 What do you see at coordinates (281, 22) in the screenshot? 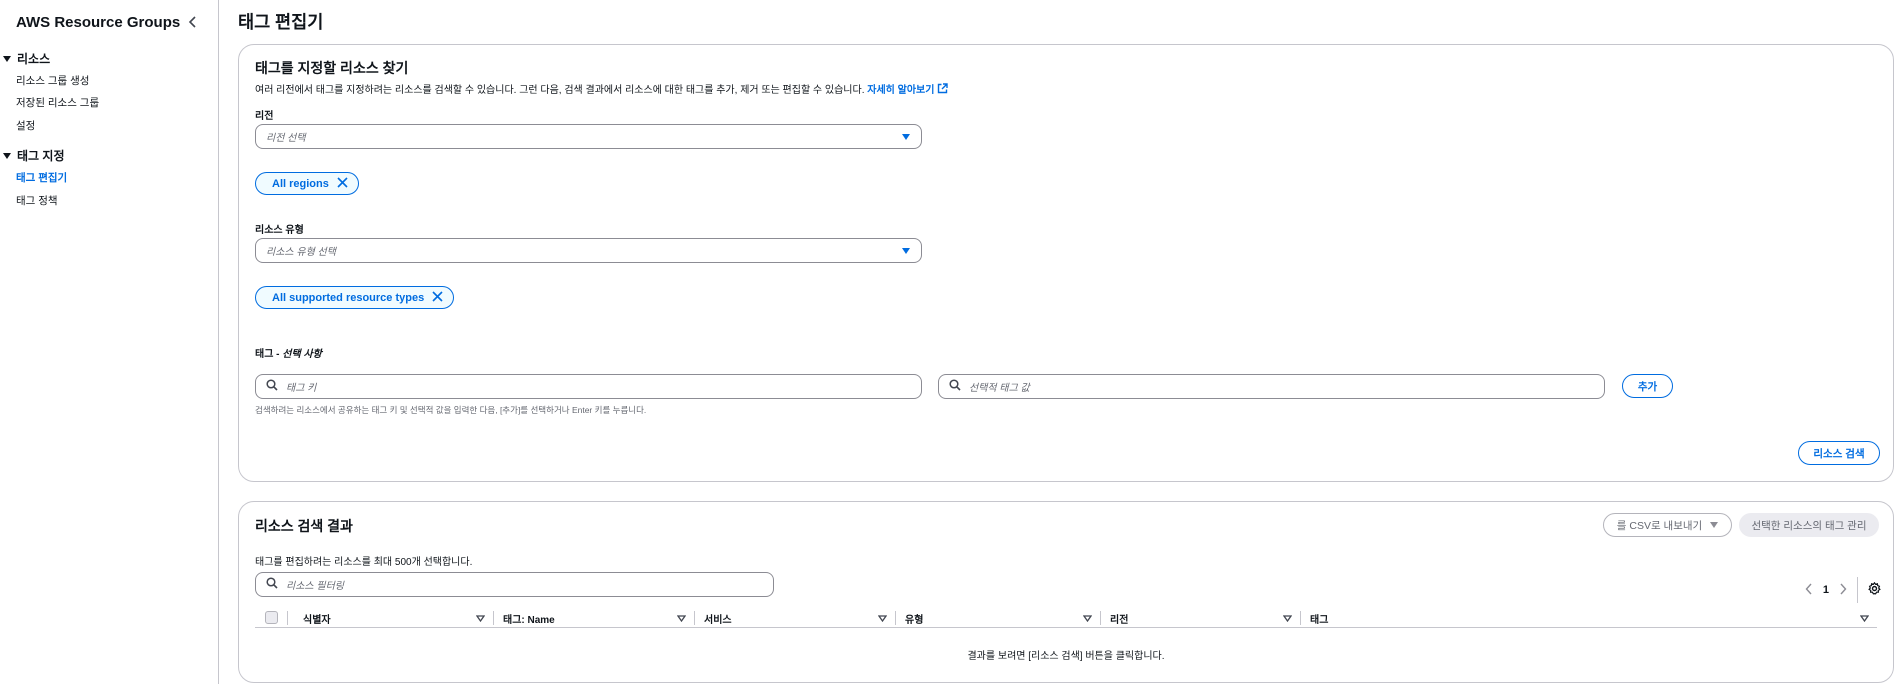
I see `page-title: 태그 편집기` at bounding box center [281, 22].